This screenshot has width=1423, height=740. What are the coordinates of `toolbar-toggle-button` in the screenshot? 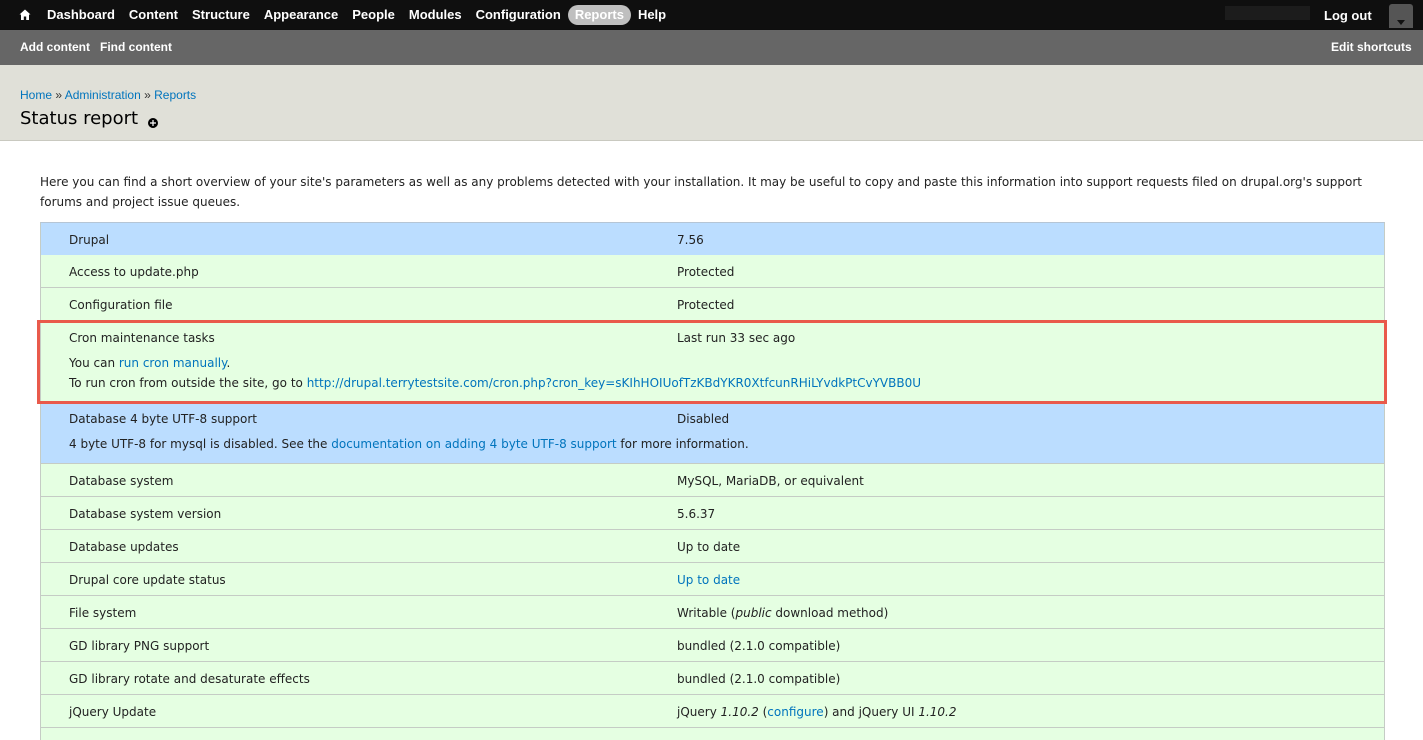 It's located at (1401, 16).